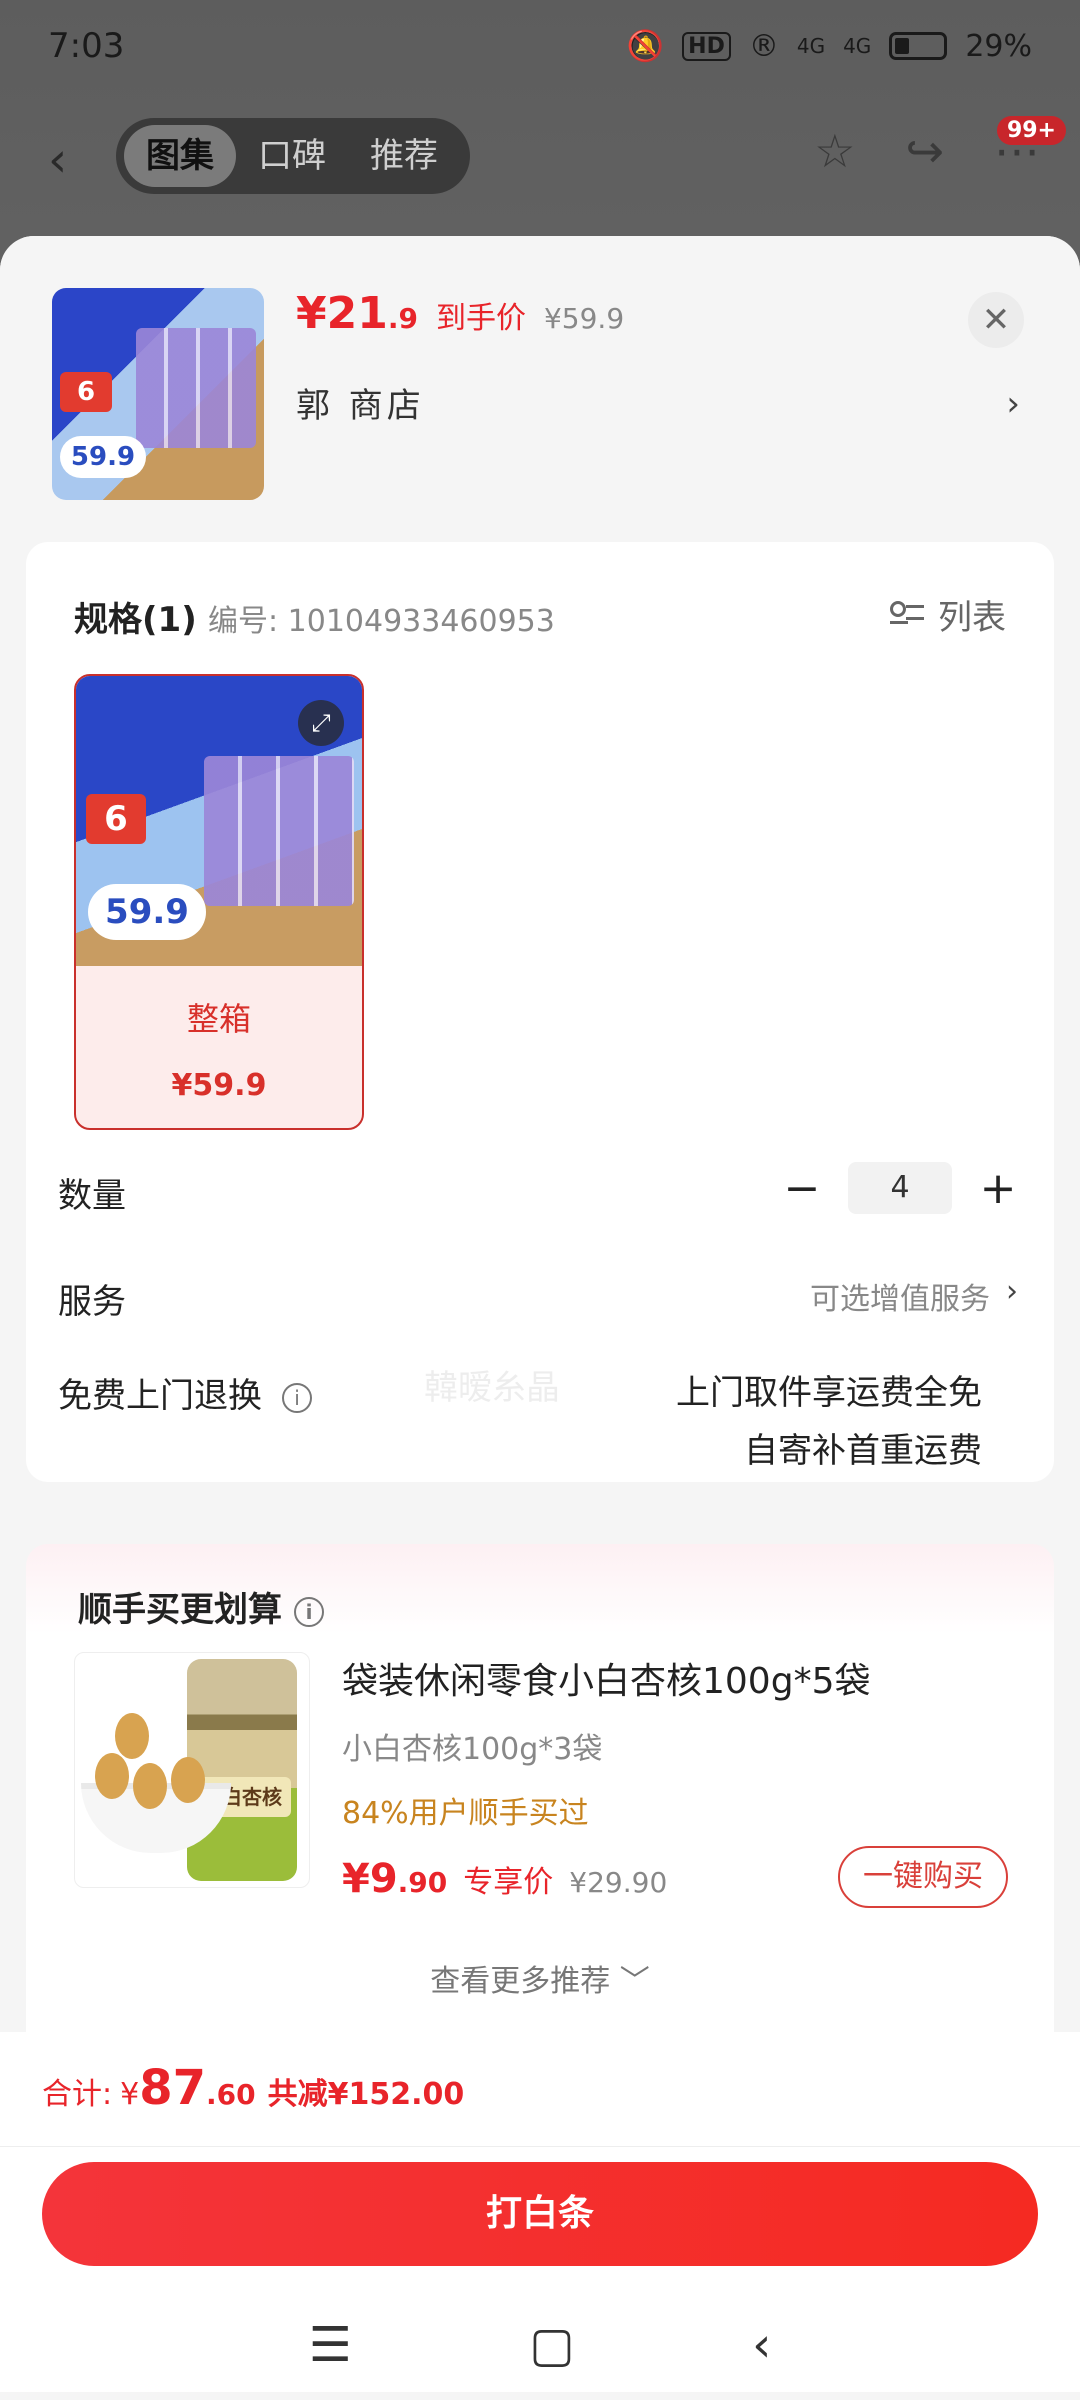 This screenshot has width=1080, height=2400. I want to click on recommend-product-image: 小白杏核, so click(192, 1770).